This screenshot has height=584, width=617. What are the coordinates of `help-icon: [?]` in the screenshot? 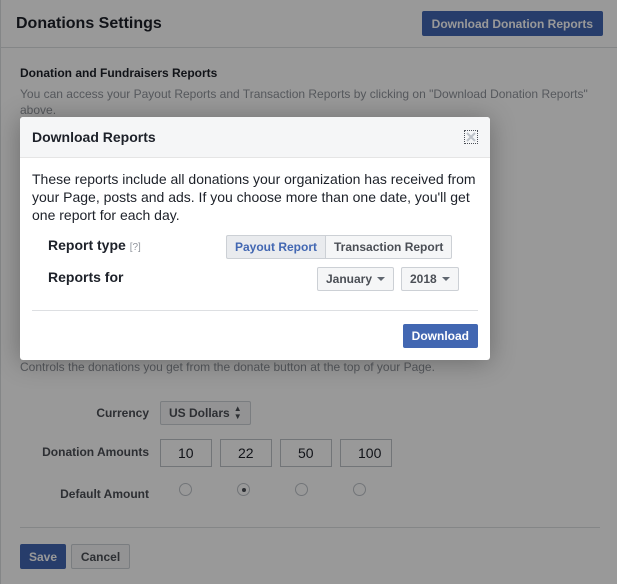 It's located at (135, 247).